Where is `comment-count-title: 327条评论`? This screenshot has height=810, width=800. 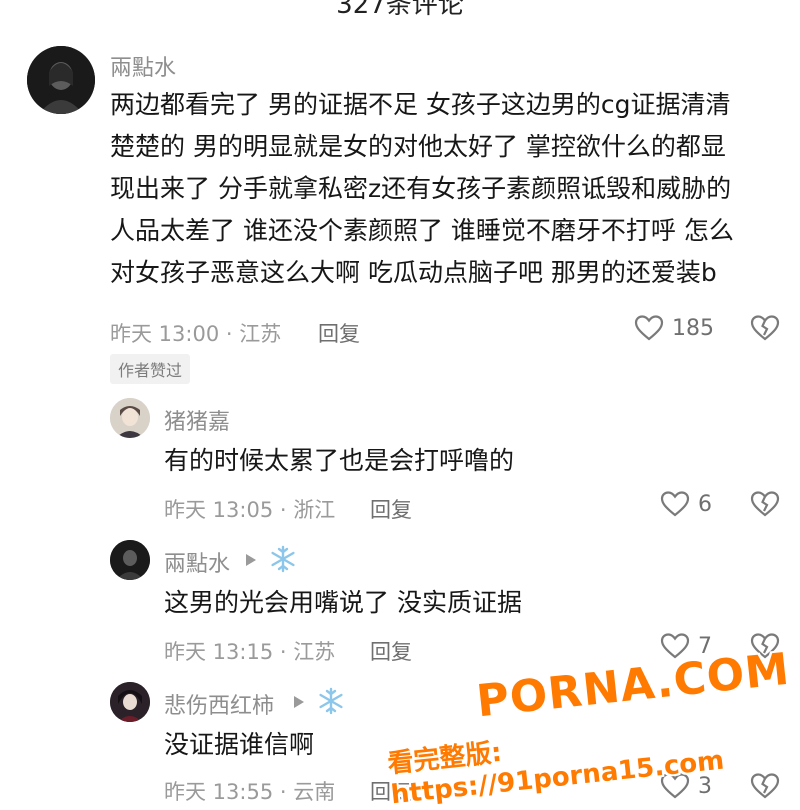 comment-count-title: 327条评论 is located at coordinates (400, 10).